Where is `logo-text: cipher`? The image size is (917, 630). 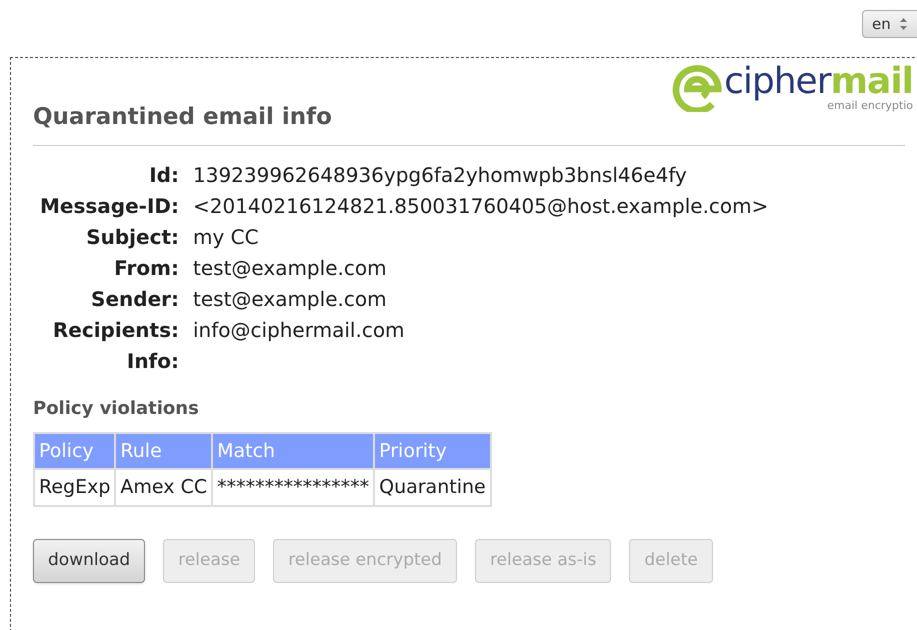
logo-text: cipher is located at coordinates (777, 81).